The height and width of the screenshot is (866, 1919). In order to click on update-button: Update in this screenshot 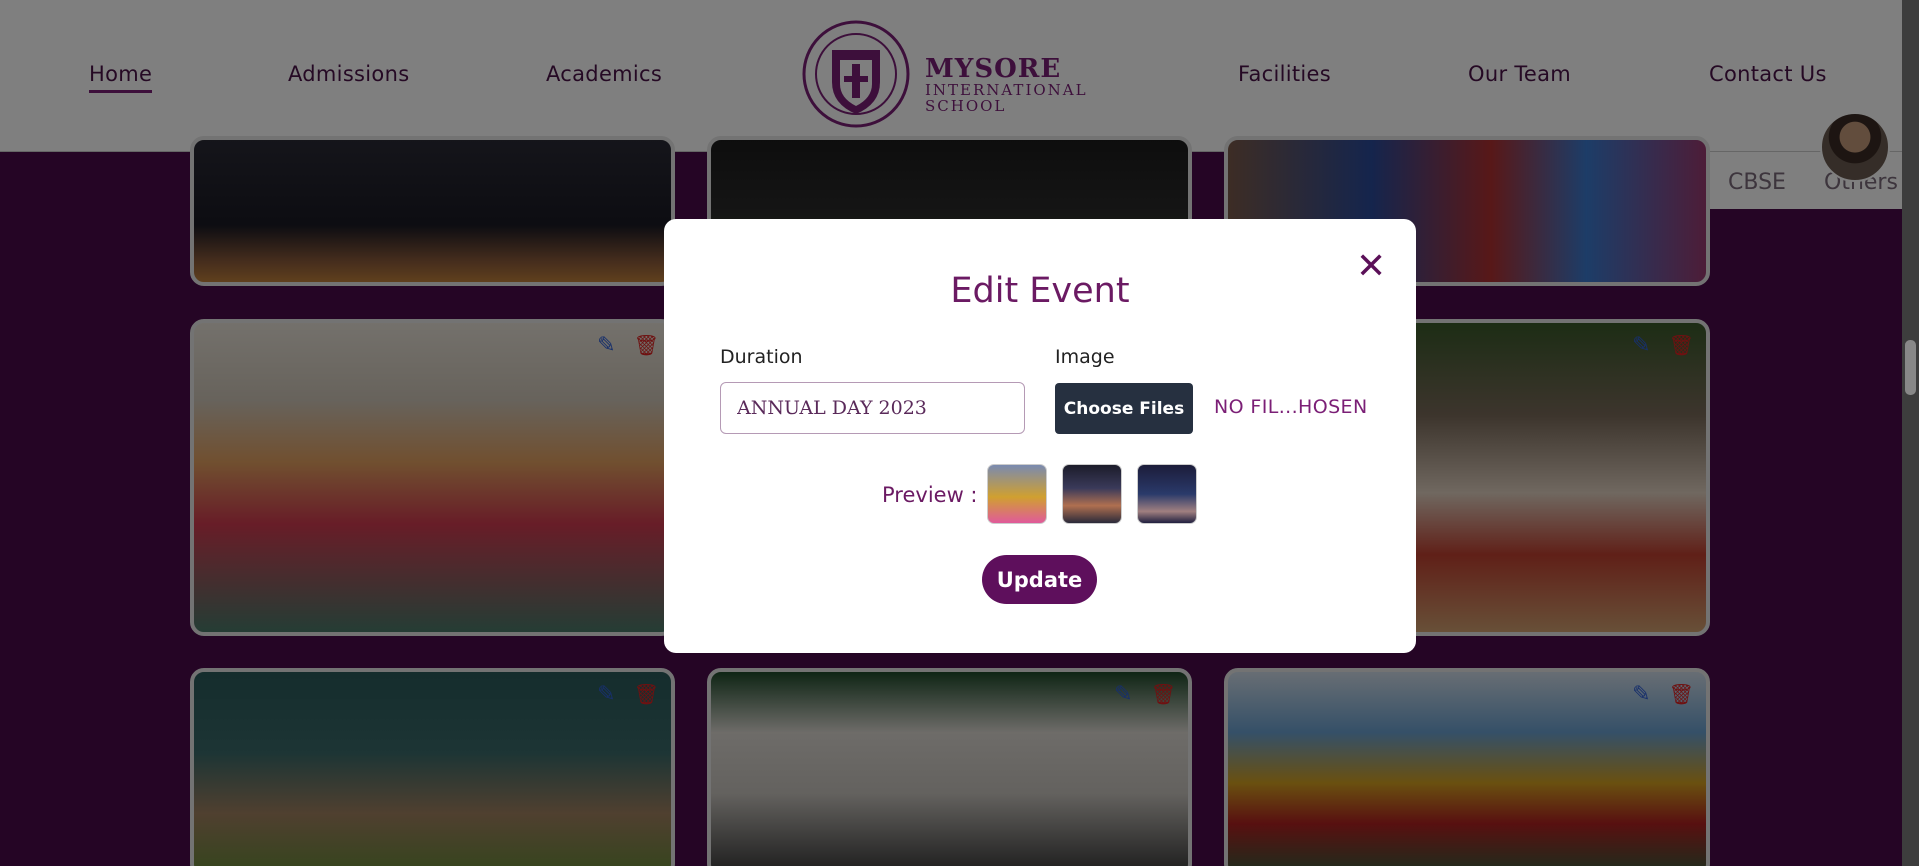, I will do `click(1039, 579)`.